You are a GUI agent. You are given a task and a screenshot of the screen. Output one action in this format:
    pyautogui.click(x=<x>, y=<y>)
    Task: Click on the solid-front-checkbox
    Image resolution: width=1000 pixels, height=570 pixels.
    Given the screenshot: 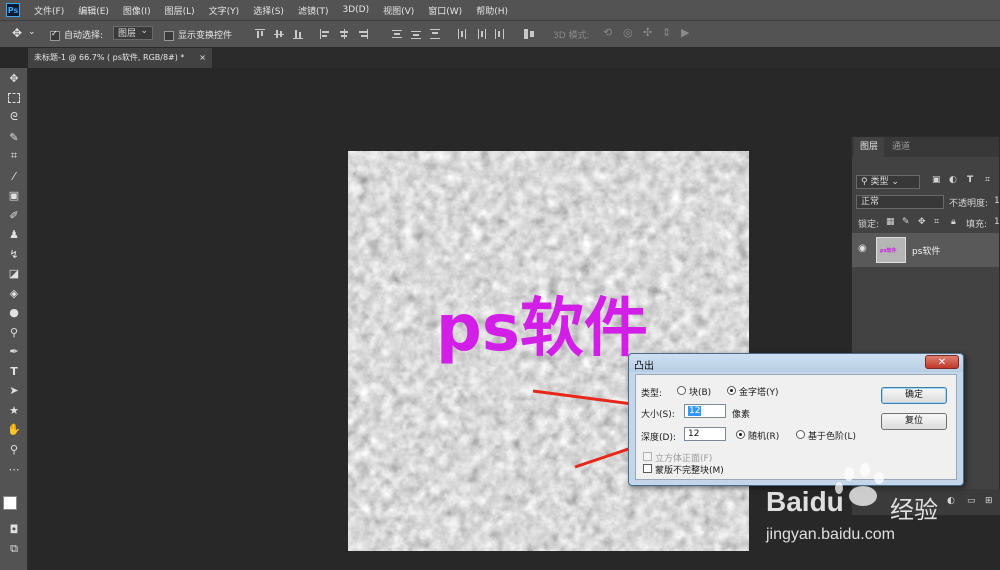 What is the action you would take?
    pyautogui.click(x=647, y=456)
    